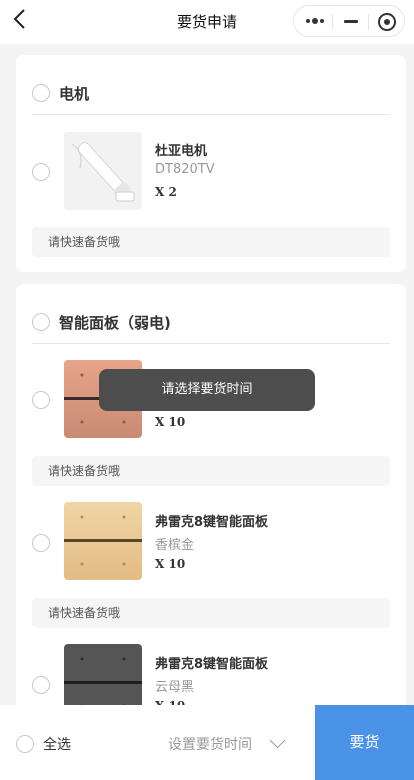 The width and height of the screenshot is (414, 780). What do you see at coordinates (103, 541) in the screenshot?
I see `product-image-panel-gold` at bounding box center [103, 541].